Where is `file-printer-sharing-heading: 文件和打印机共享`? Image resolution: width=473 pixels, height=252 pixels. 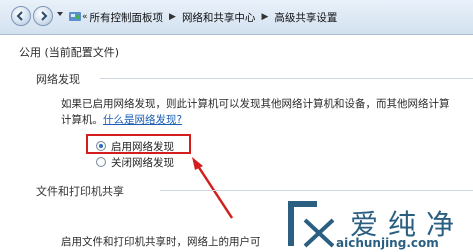
file-printer-sharing-heading: 文件和打印机共享 is located at coordinates (80, 191).